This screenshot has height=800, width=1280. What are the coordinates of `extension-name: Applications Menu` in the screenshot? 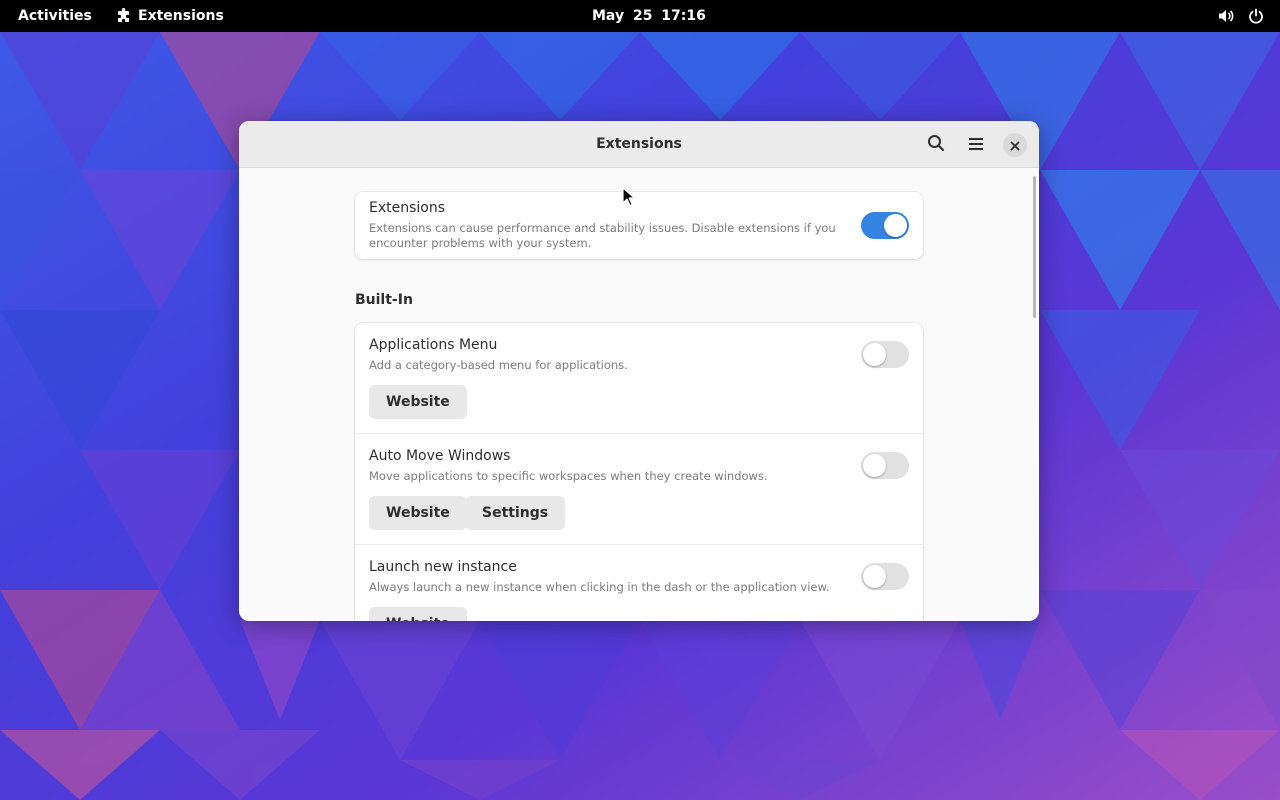 It's located at (433, 345).